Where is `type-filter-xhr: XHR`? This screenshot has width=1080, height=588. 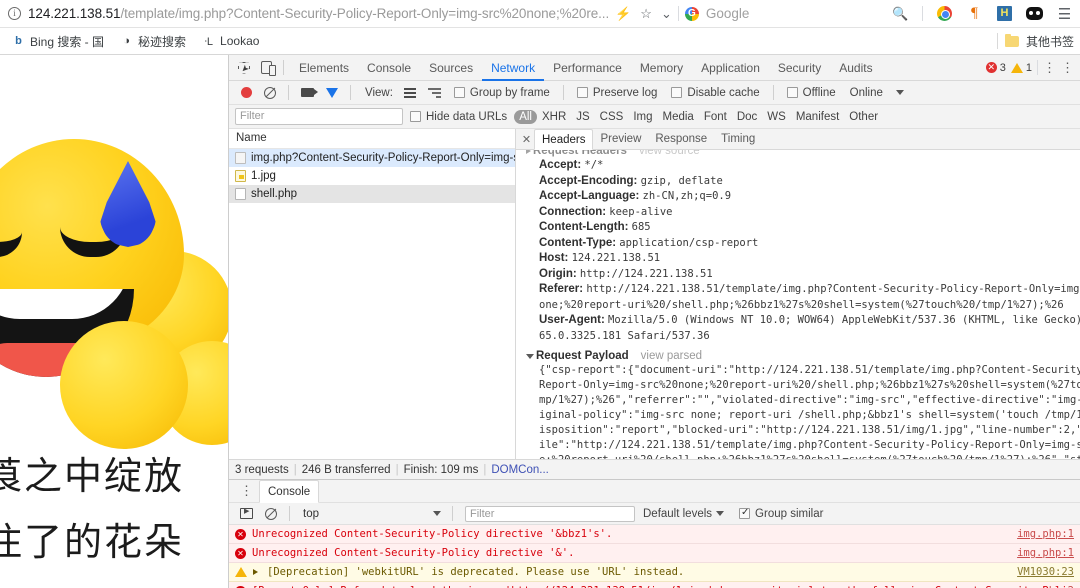 type-filter-xhr: XHR is located at coordinates (554, 117).